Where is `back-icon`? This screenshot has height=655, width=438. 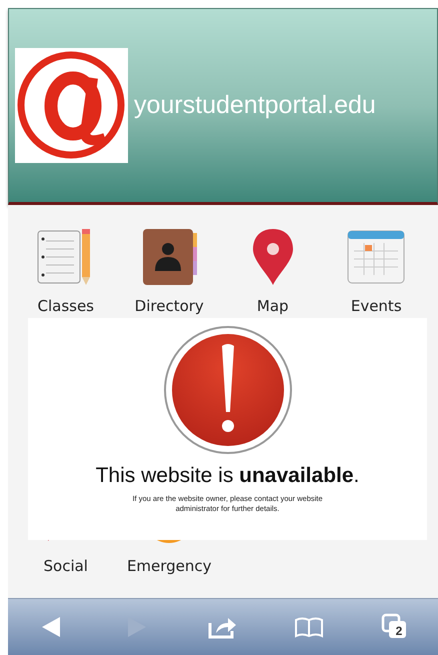 back-icon is located at coordinates (51, 627).